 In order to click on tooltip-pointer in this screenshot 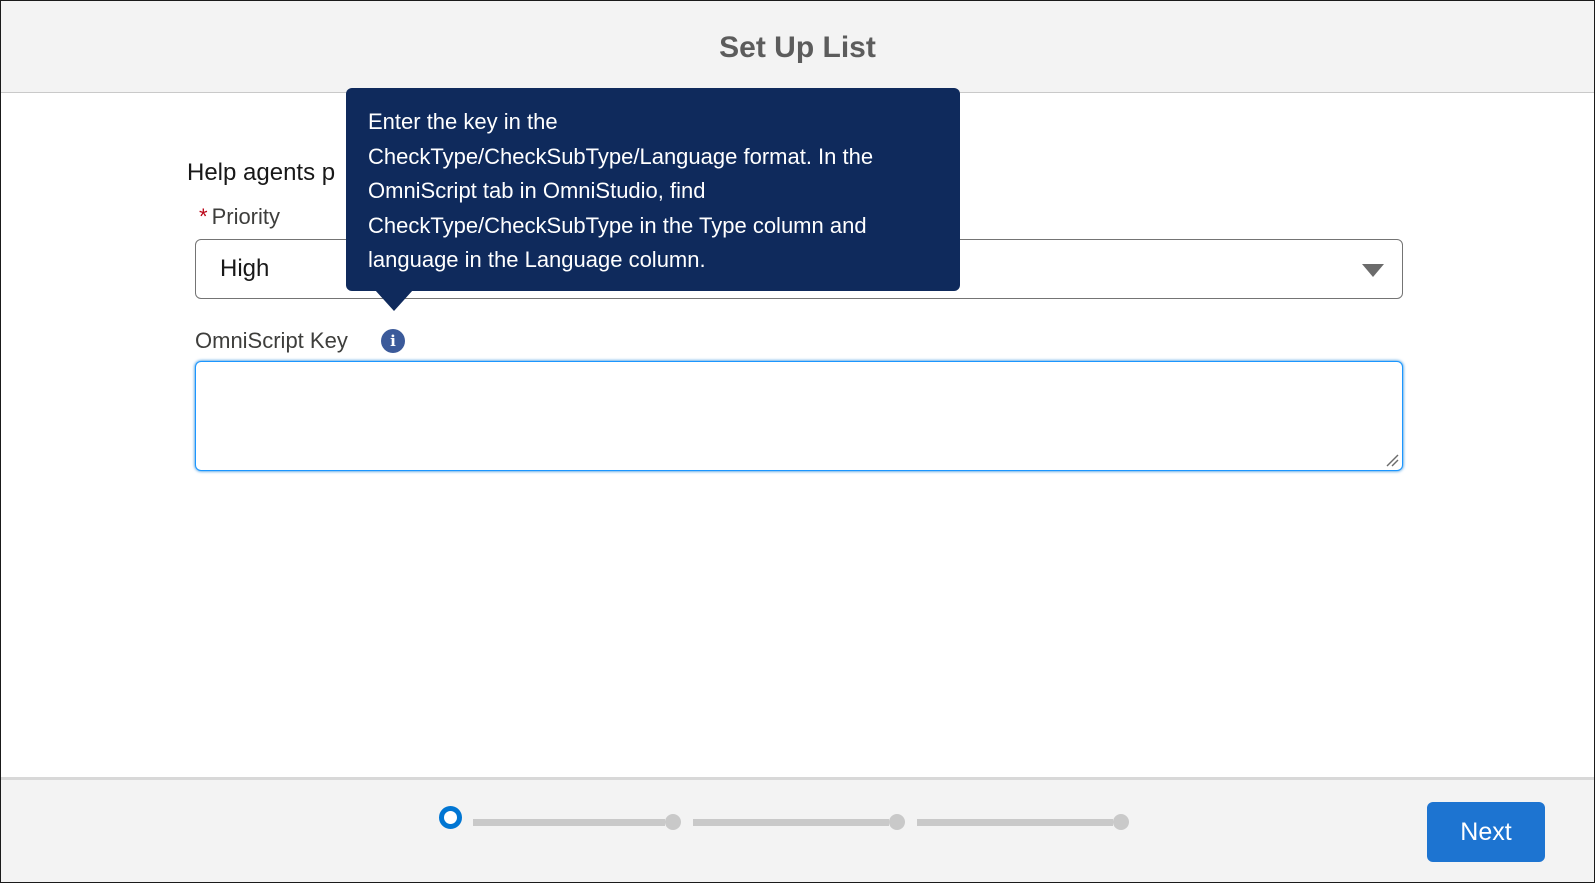, I will do `click(394, 300)`.